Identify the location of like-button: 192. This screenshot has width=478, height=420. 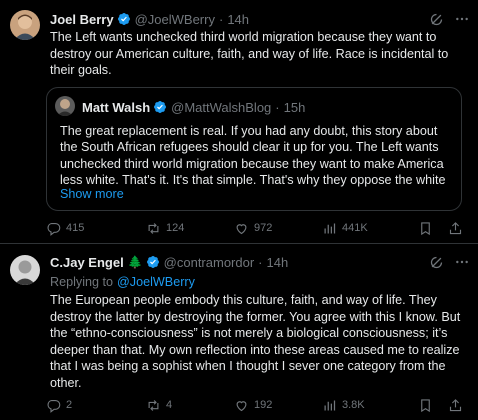
(253, 405).